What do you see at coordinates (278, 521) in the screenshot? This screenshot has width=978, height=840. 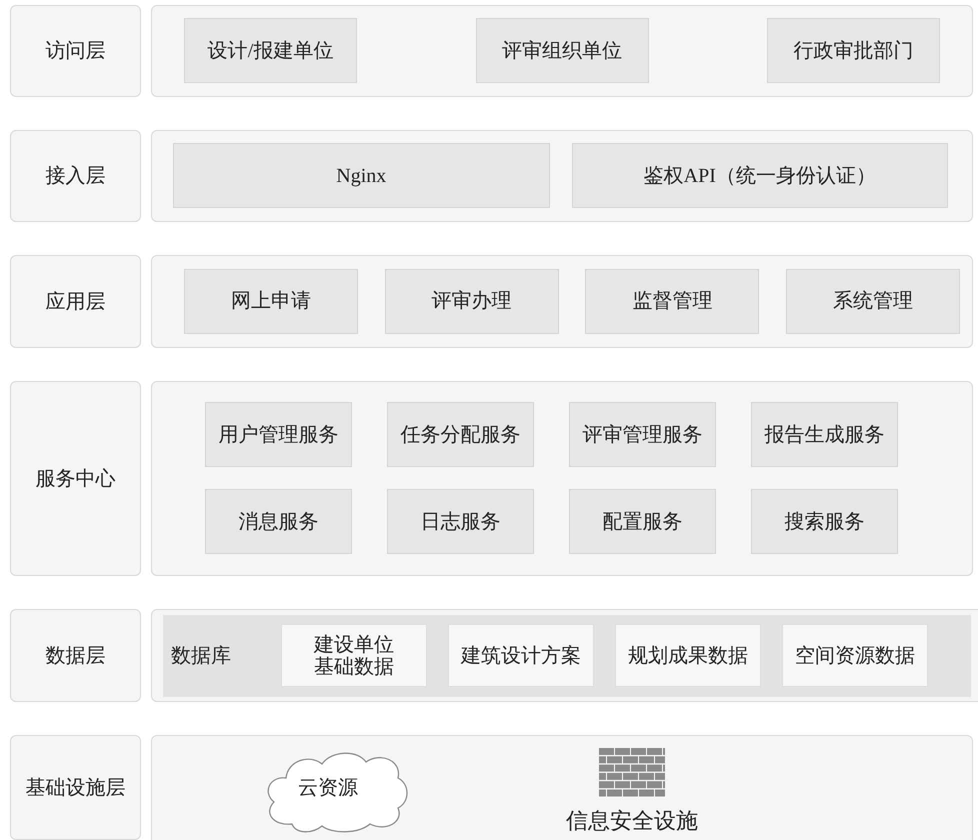 I see `module-block: 消息服务` at bounding box center [278, 521].